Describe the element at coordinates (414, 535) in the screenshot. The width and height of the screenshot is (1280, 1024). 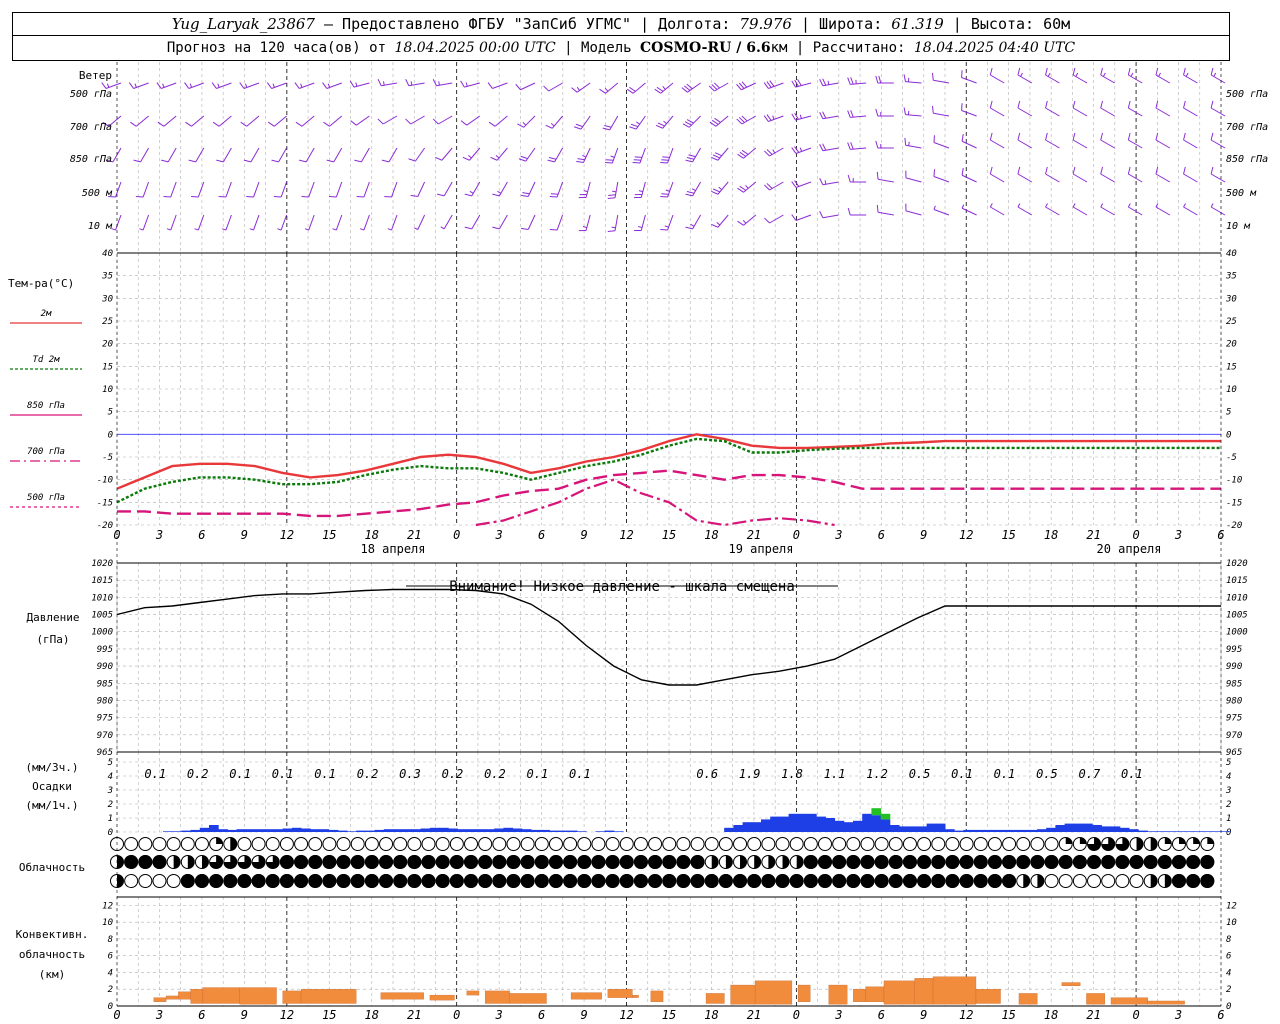
I see `time-tick-label: 21` at that location.